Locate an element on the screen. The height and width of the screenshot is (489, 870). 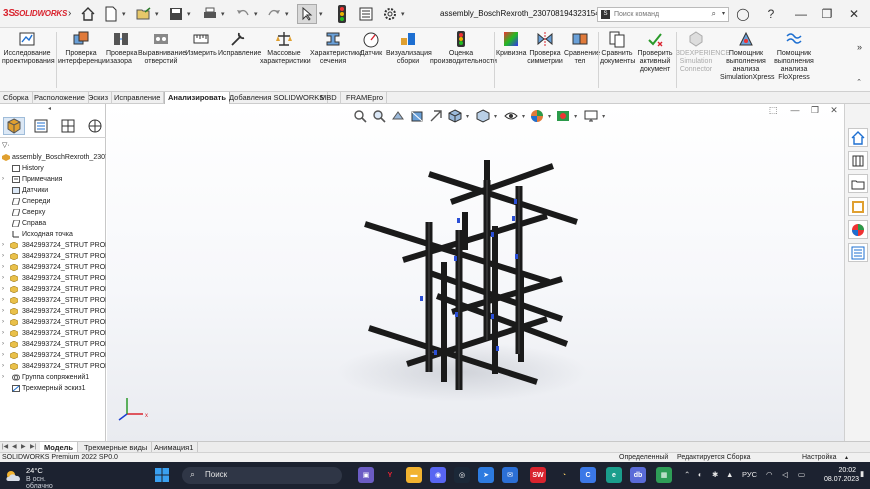
tab-analyze: Анализировать is located at coordinates (197, 98).